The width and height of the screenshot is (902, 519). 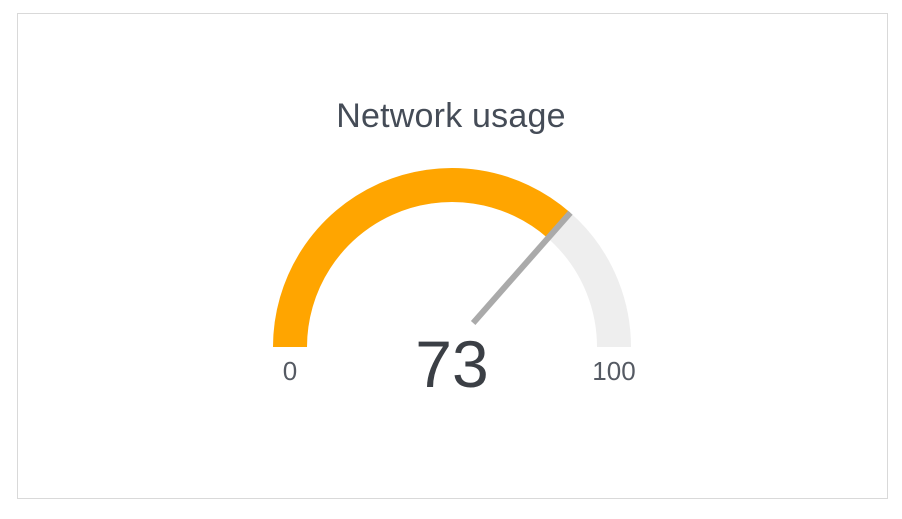 I want to click on gauge-max-label: 100, so click(x=613, y=371).